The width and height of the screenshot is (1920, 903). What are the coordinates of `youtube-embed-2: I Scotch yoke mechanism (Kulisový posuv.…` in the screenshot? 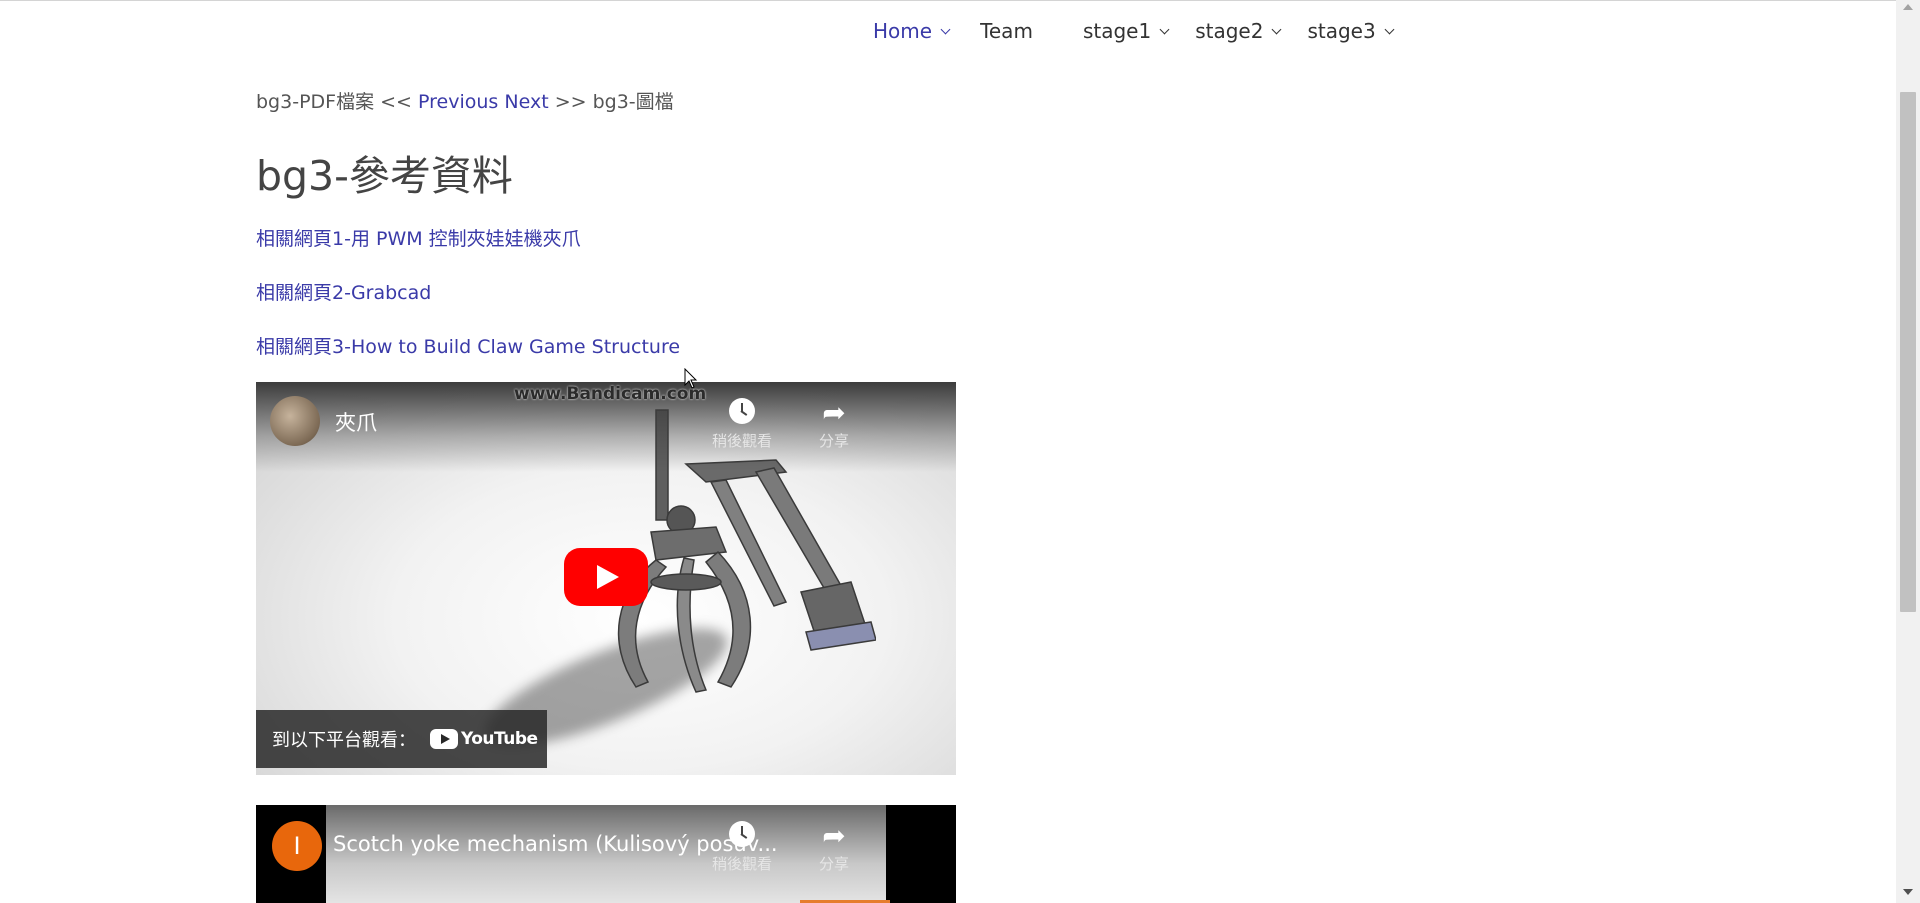 It's located at (606, 854).